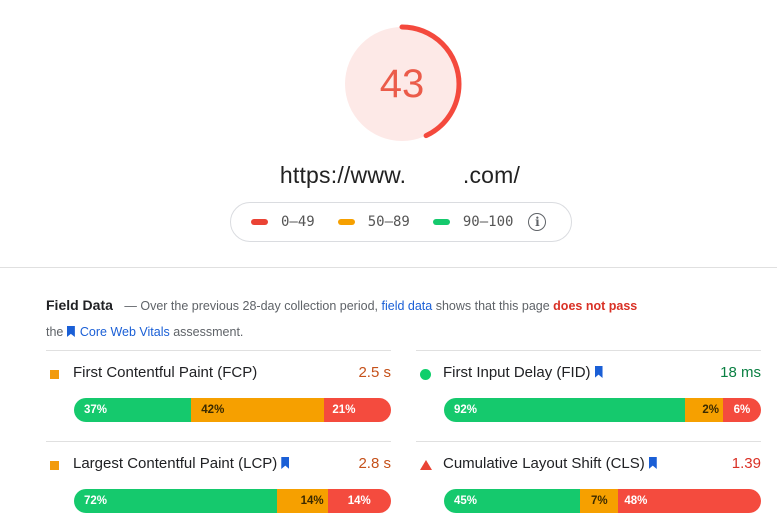 This screenshot has width=777, height=528. I want to click on good-segment: 45%, so click(512, 501).